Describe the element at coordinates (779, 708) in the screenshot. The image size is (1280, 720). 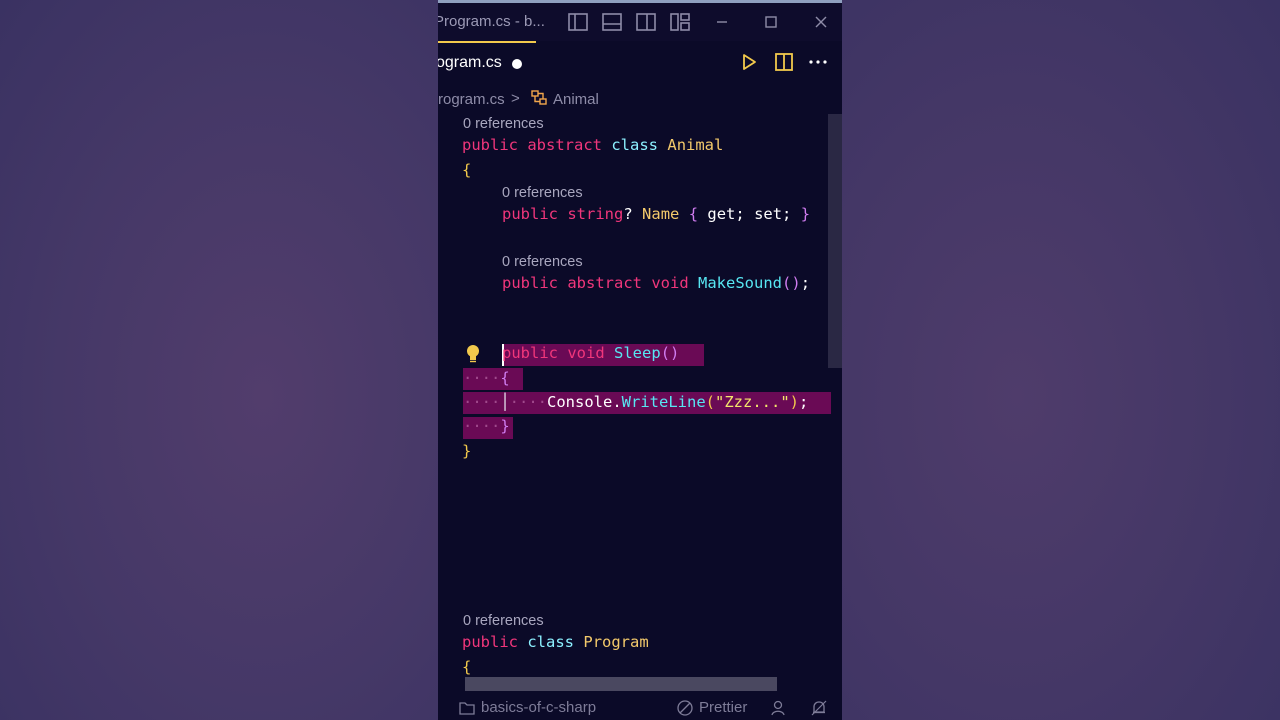
I see `accounts-feedback-icon` at that location.